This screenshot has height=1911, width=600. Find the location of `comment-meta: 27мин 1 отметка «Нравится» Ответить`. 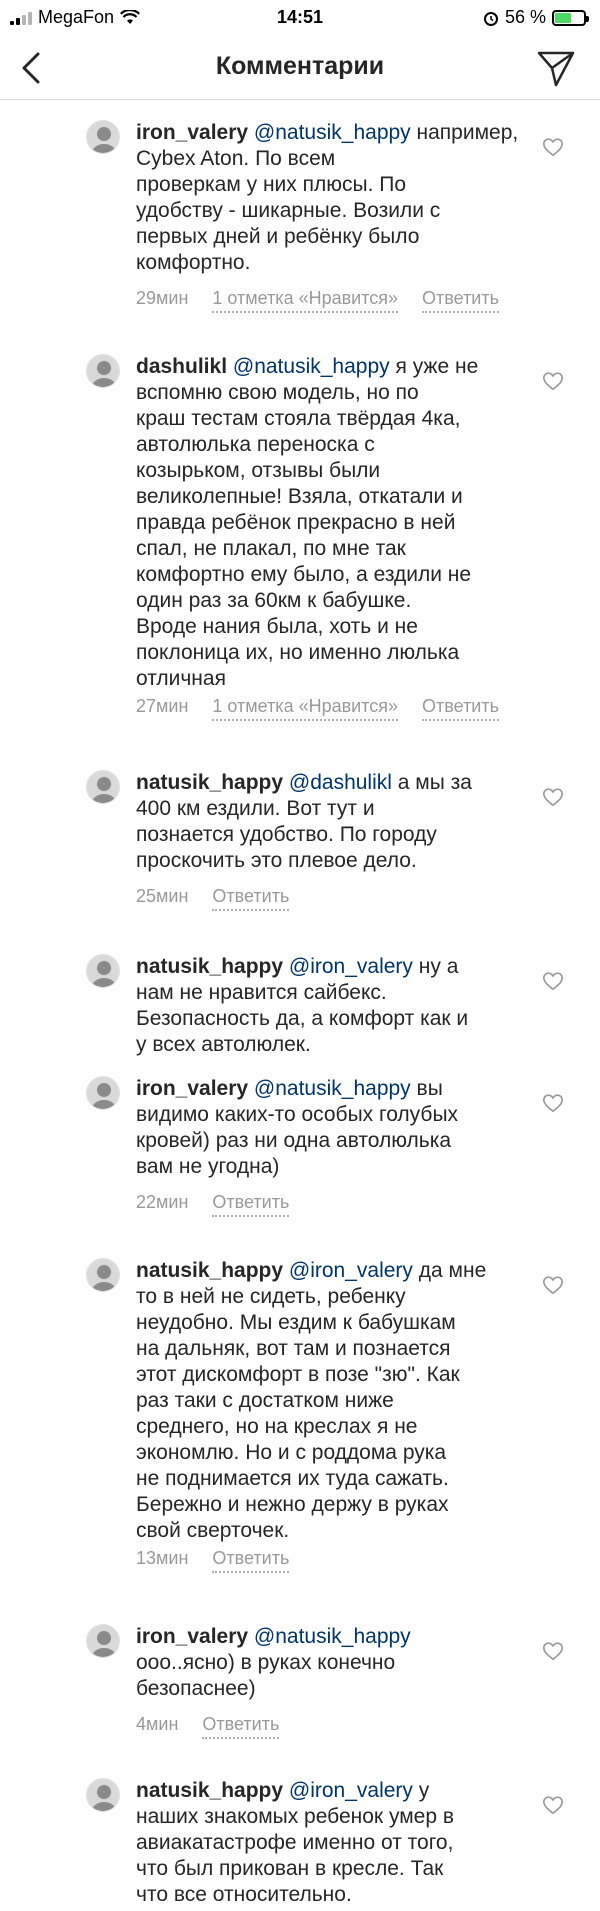

comment-meta: 27мин 1 отметка «Нравится» Ответить is located at coordinates (317, 708).